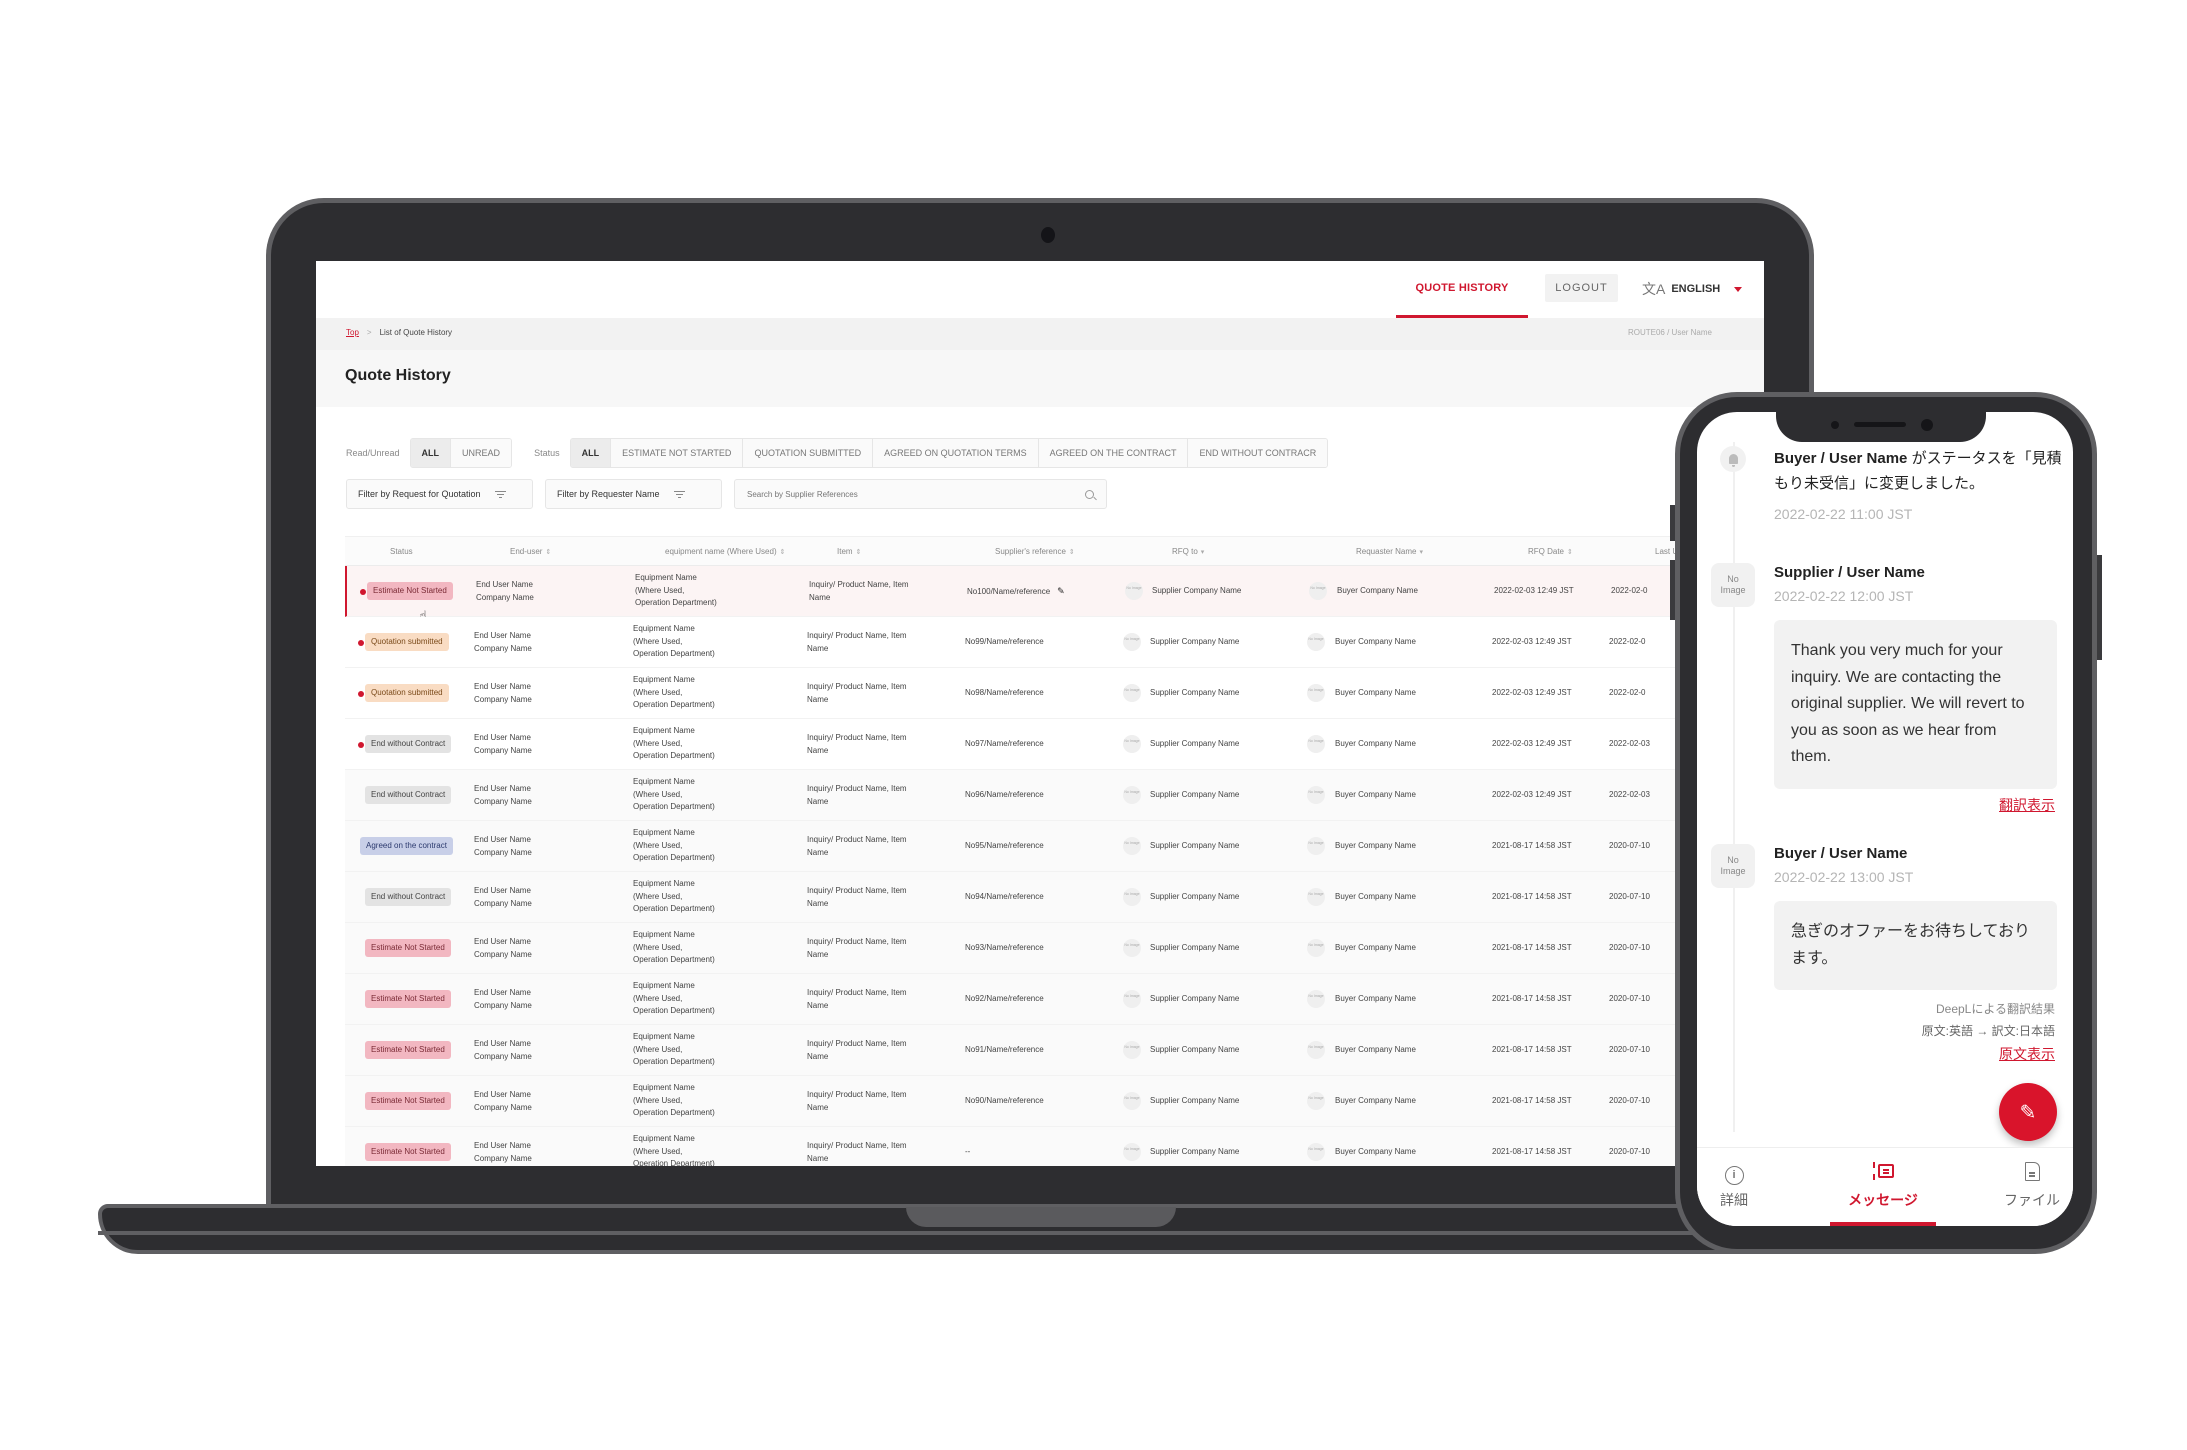 This screenshot has height=1450, width=2187. What do you see at coordinates (501, 494) in the screenshot?
I see `filter-icon` at bounding box center [501, 494].